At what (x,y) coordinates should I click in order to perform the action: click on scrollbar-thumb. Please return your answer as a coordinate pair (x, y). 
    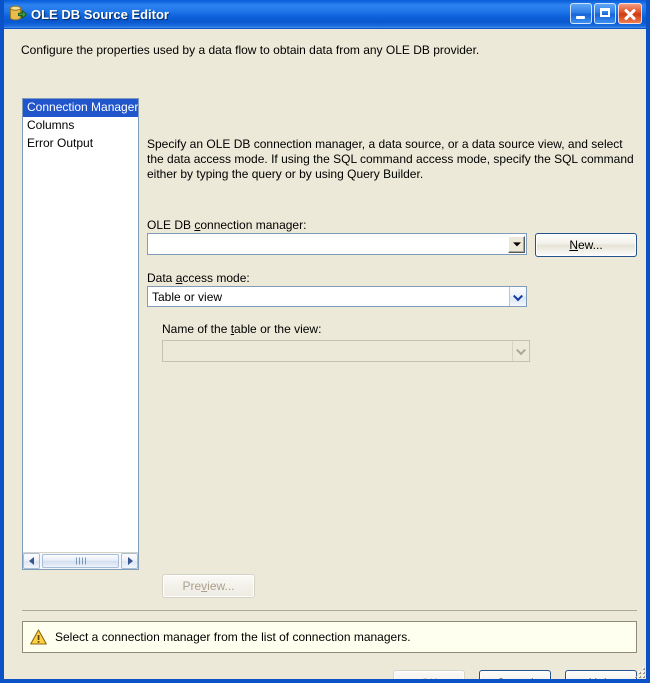
    Looking at the image, I should click on (80, 561).